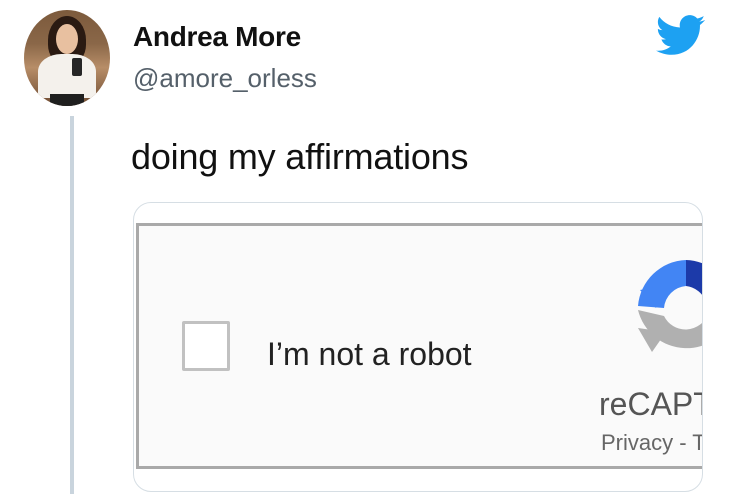 The width and height of the screenshot is (733, 494). Describe the element at coordinates (72, 305) in the screenshot. I see `thread-line` at that location.